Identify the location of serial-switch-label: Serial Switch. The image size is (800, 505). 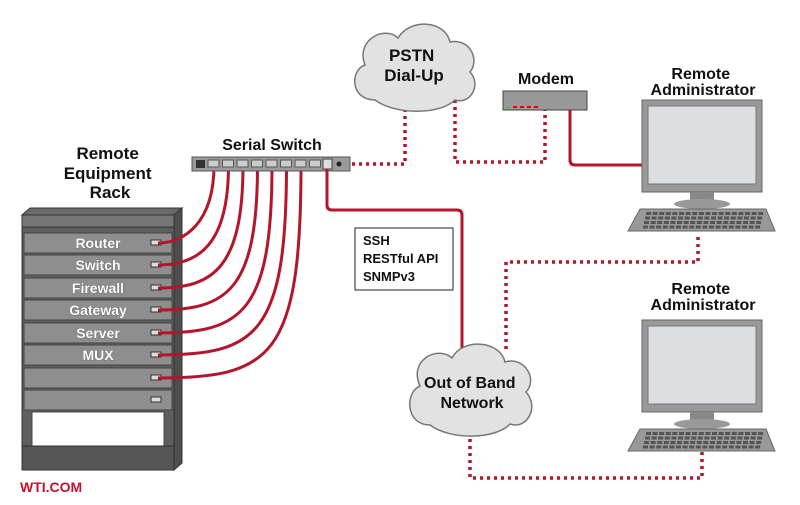
(272, 145).